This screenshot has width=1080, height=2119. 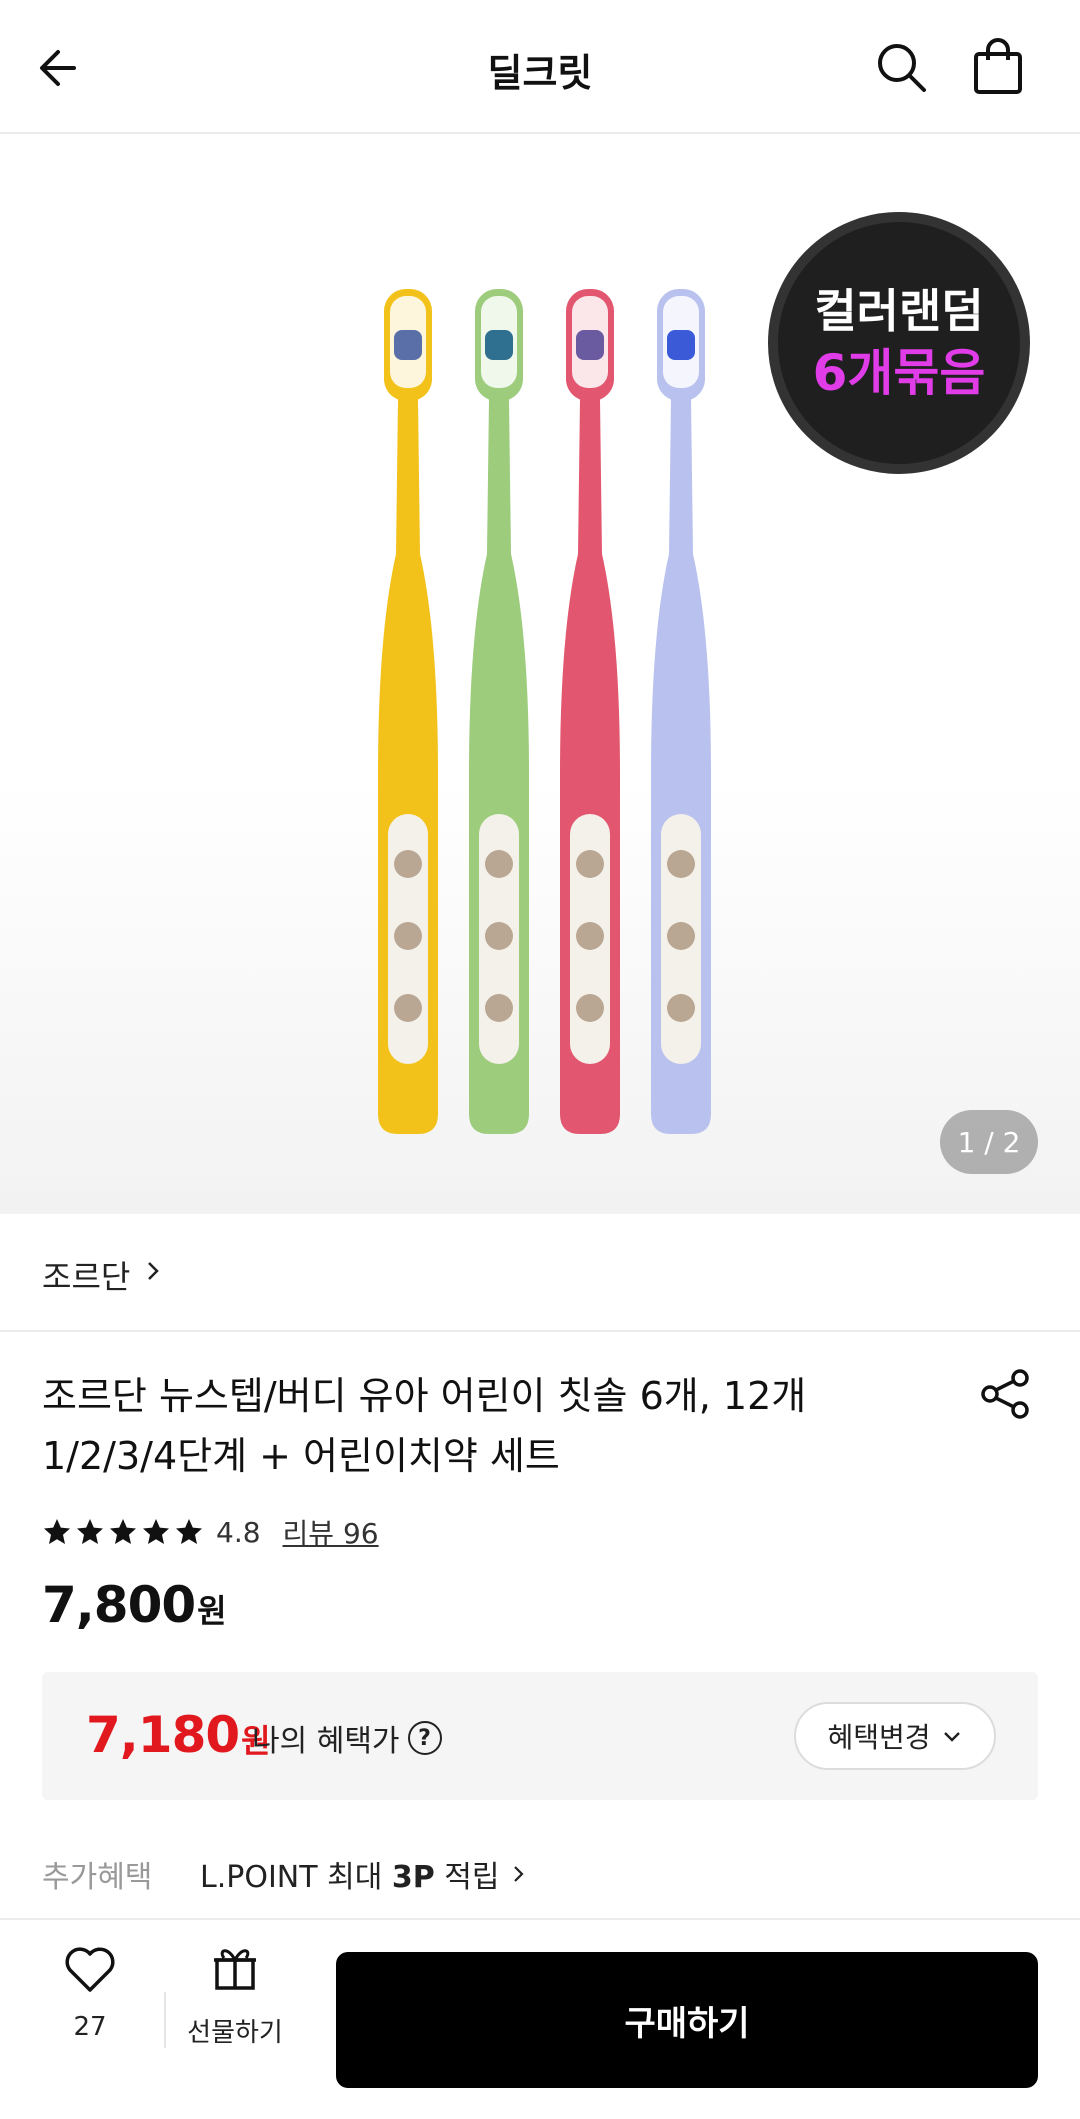 I want to click on divider, so click(x=165, y=2020).